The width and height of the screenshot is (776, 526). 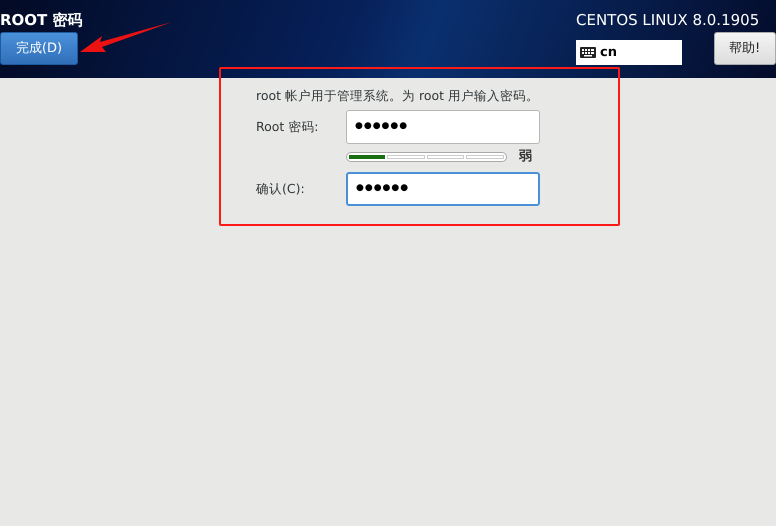 What do you see at coordinates (745, 48) in the screenshot?
I see `help-button: 帮助!` at bounding box center [745, 48].